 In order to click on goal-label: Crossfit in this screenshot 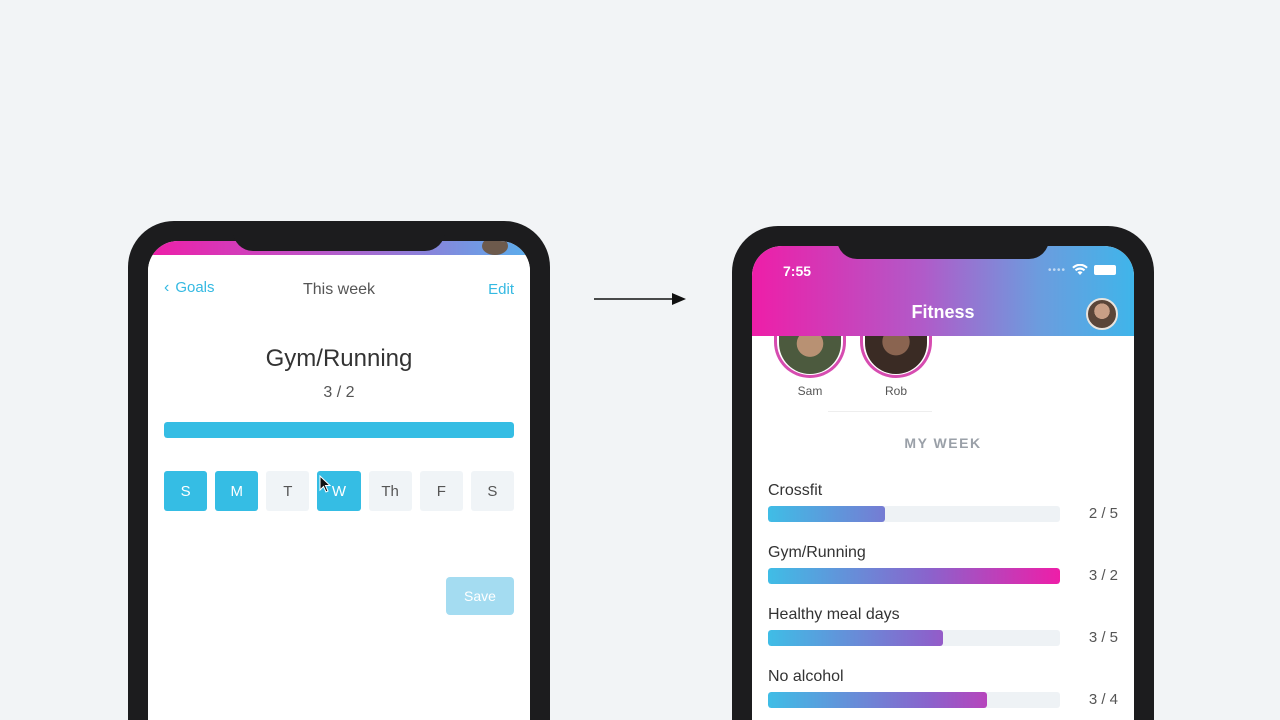, I will do `click(795, 490)`.